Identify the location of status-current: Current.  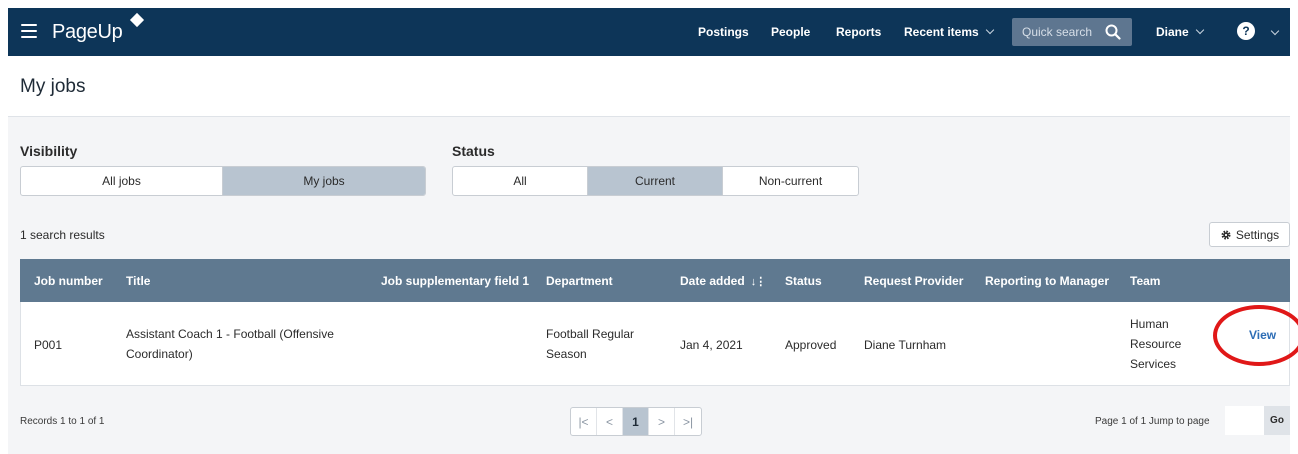
(655, 181).